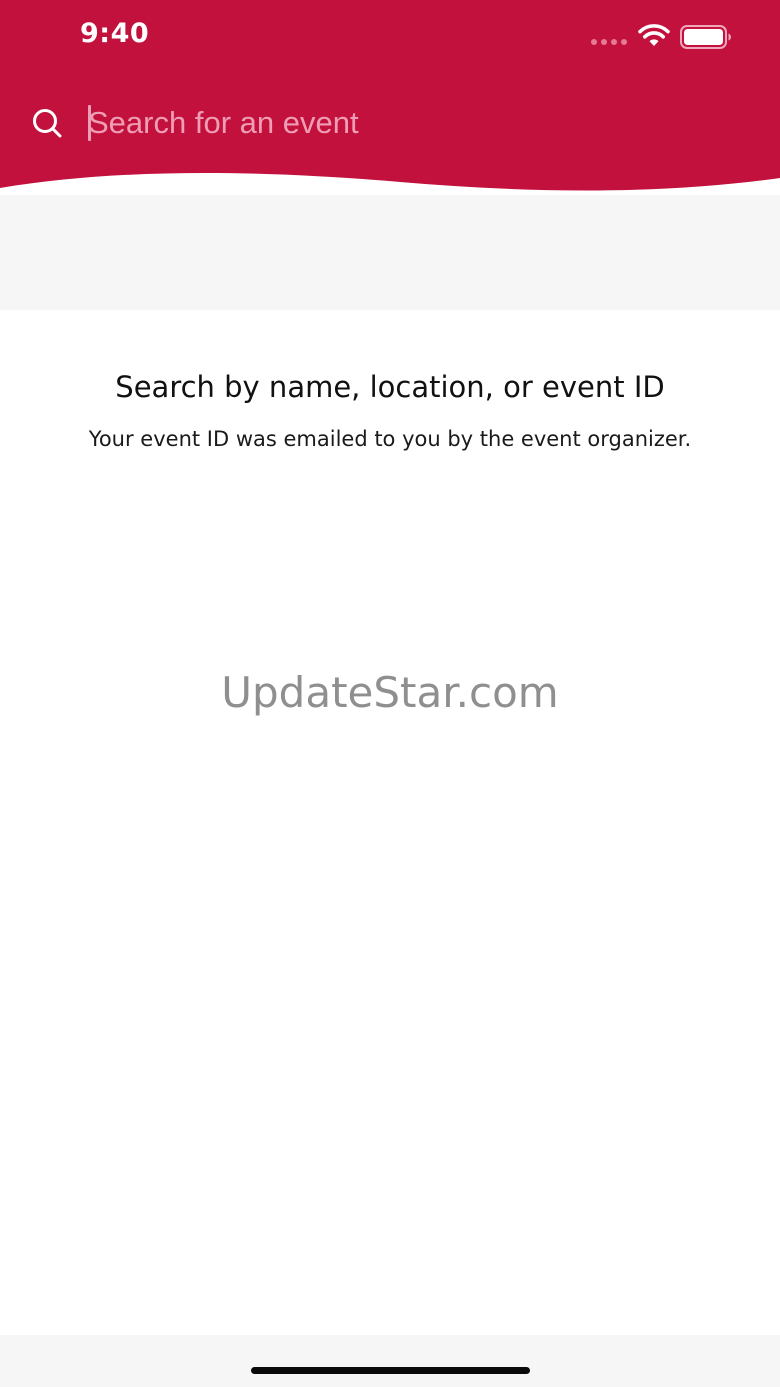  I want to click on filter-band, so click(390, 252).